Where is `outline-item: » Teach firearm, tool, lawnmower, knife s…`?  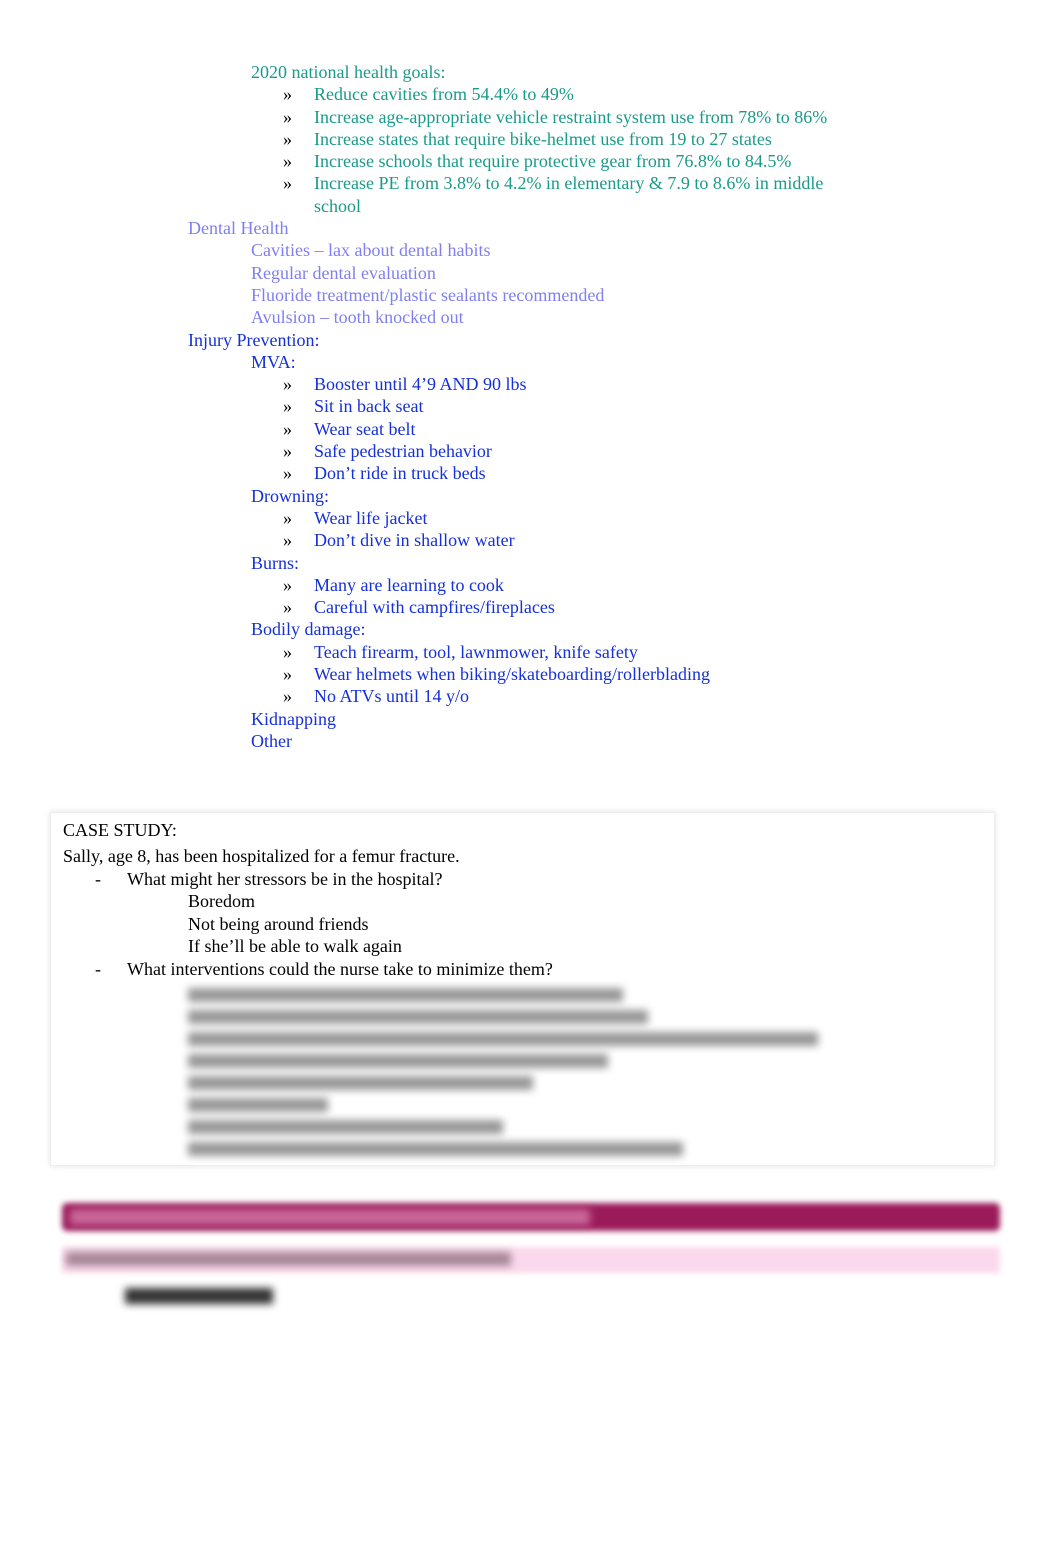 outline-item: » Teach firearm, tool, lawnmower, knife s… is located at coordinates (531, 652).